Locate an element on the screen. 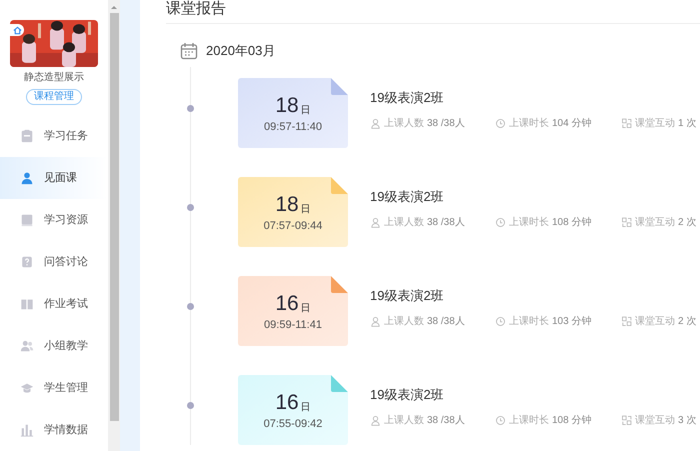  page-title: 课堂报告 is located at coordinates (196, 9).